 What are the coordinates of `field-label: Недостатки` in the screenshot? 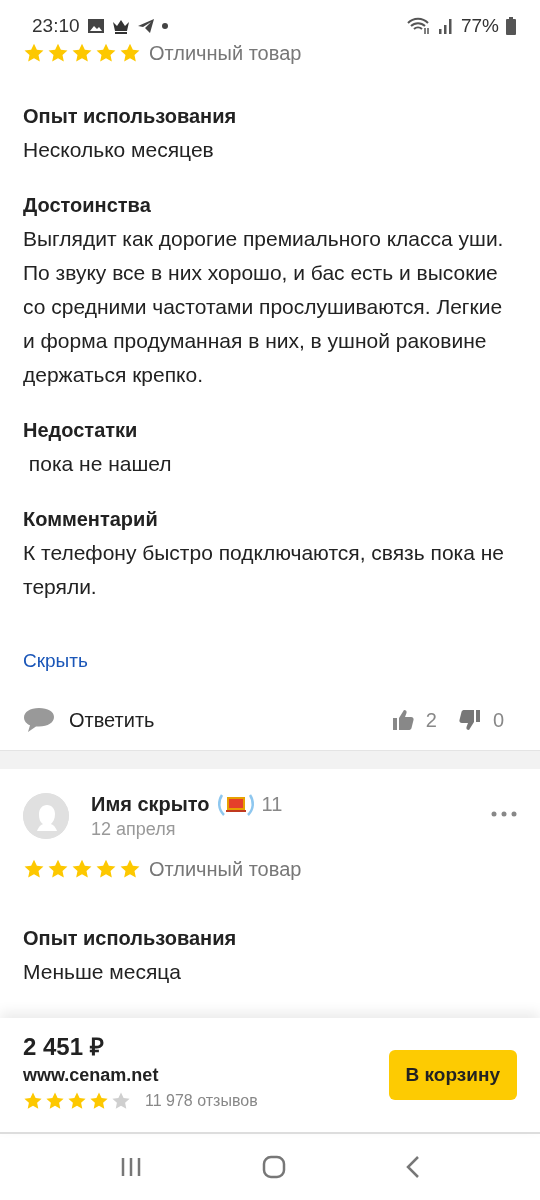 It's located at (81, 430).